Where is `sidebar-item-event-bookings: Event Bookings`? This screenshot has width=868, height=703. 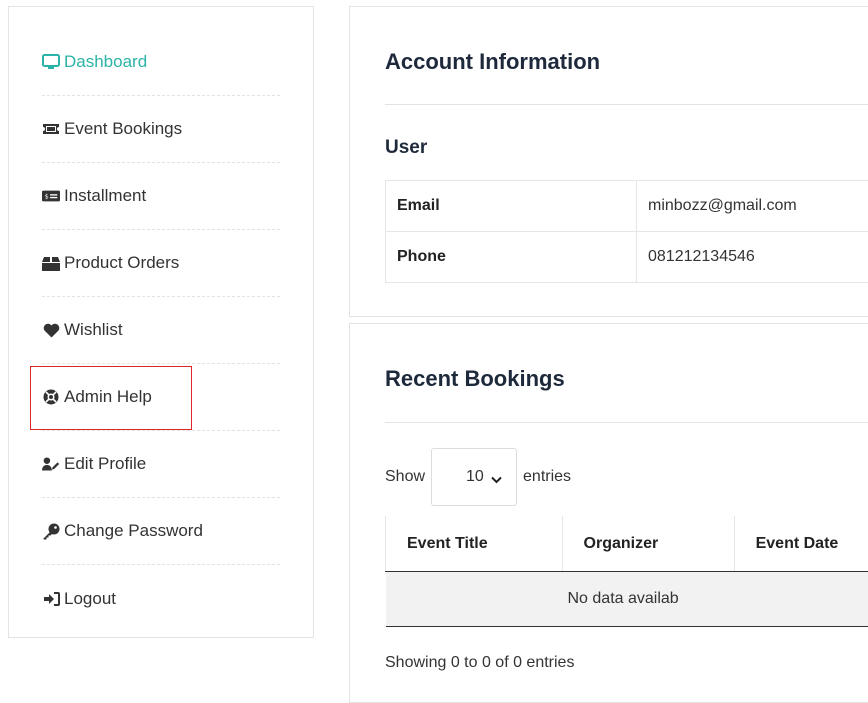 sidebar-item-event-bookings: Event Bookings is located at coordinates (161, 129).